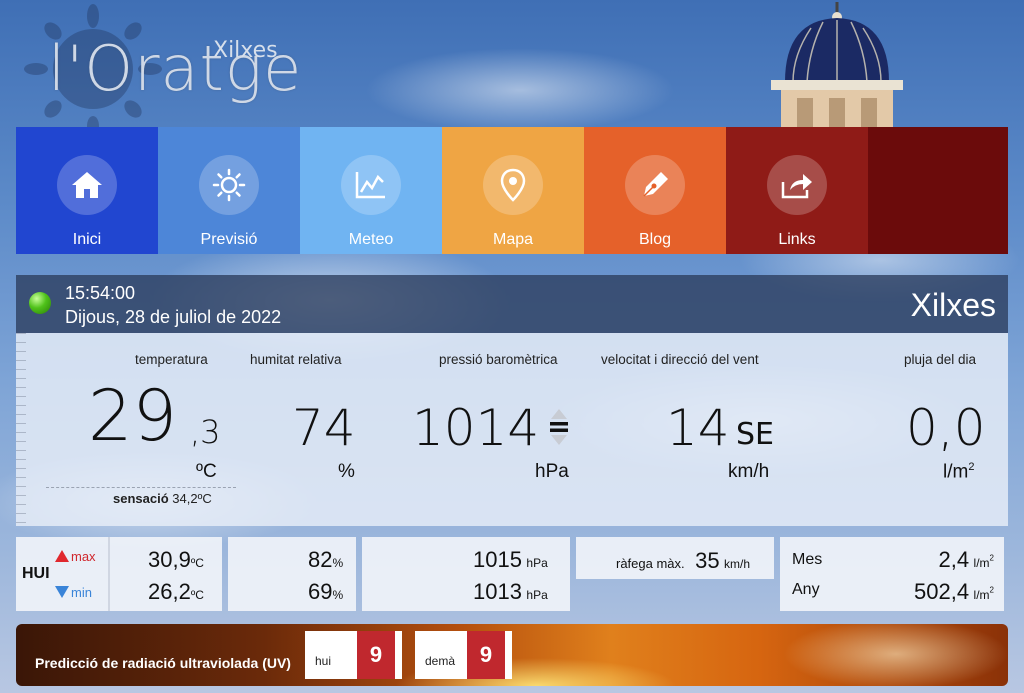 This screenshot has width=1024, height=693. What do you see at coordinates (837, 66) in the screenshot?
I see `church-dome-image` at bounding box center [837, 66].